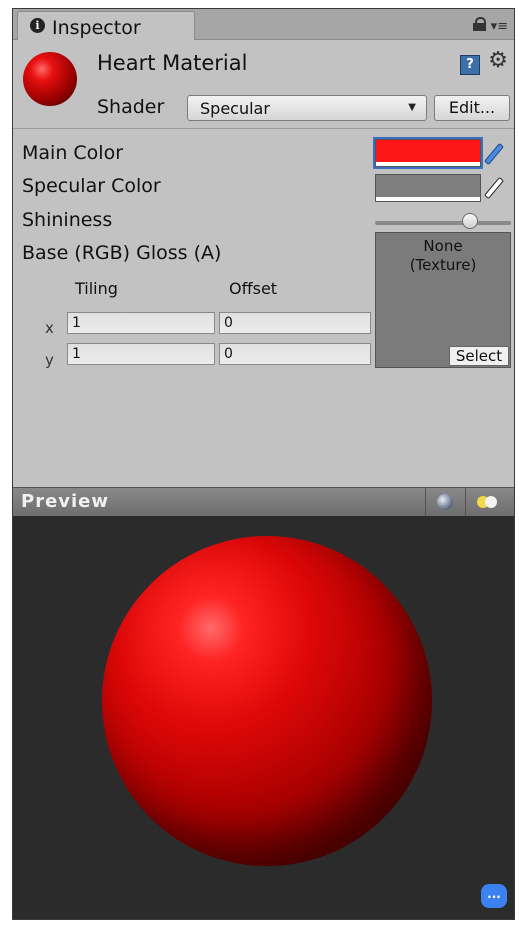  I want to click on preview-lighting-icon, so click(489, 502).